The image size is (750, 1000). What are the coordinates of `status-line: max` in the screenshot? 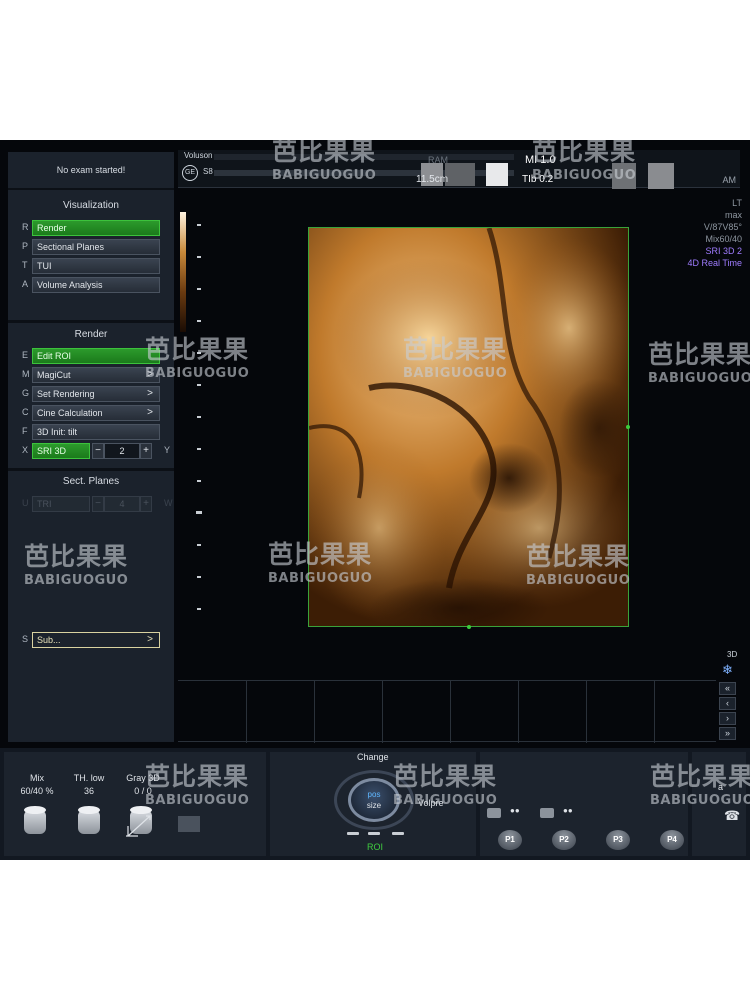 It's located at (733, 215).